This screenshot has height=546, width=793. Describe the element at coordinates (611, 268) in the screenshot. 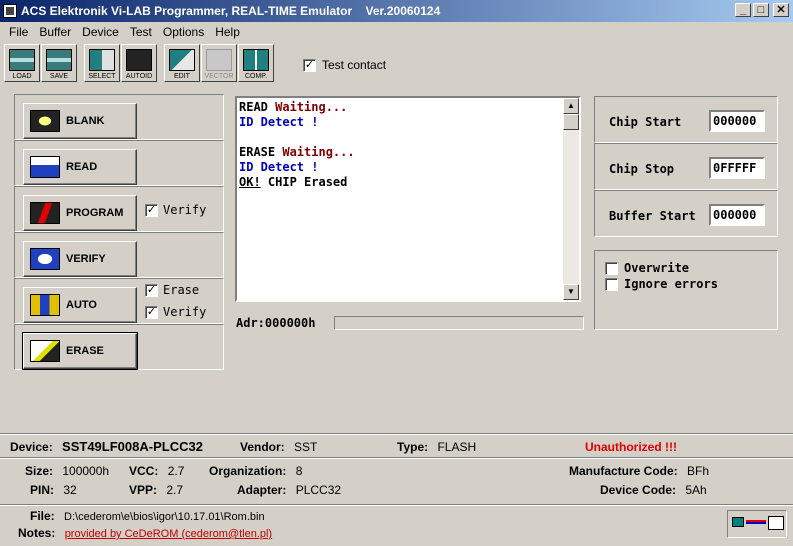

I see `overwrite-checkbox` at that location.